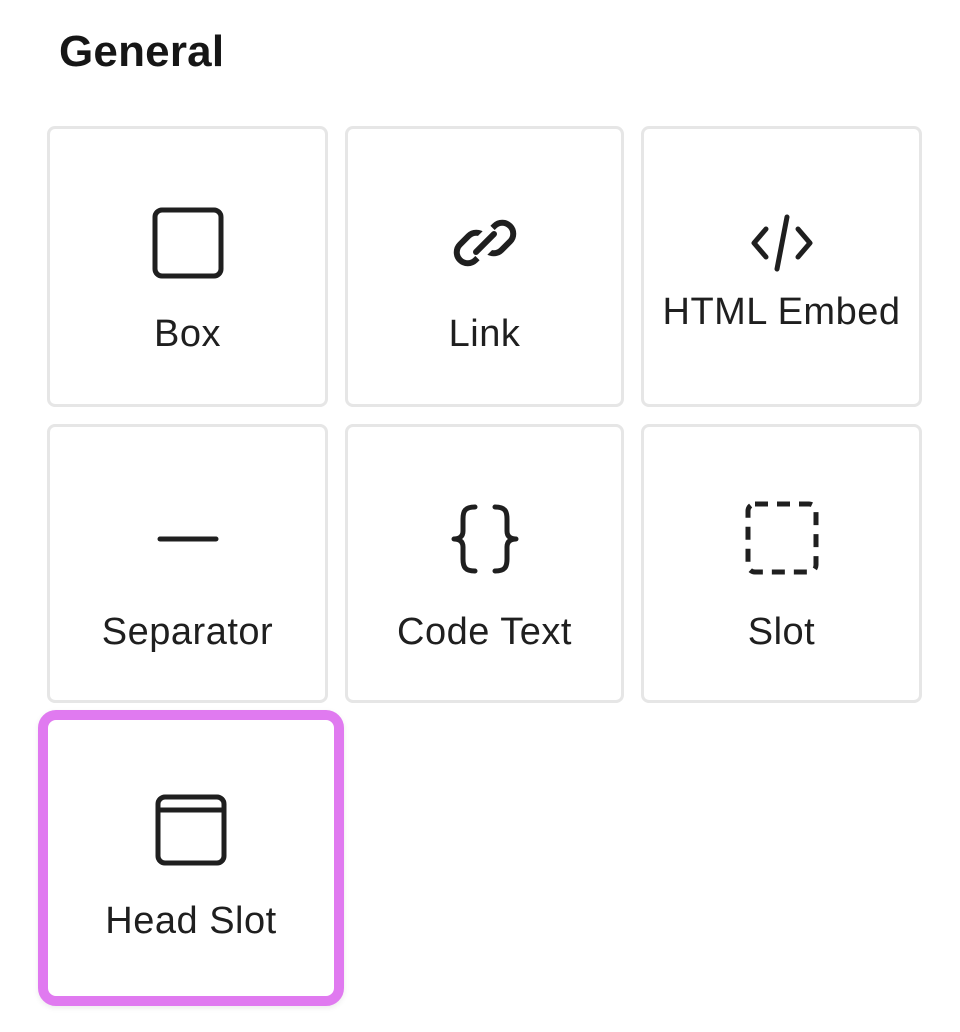  I want to click on component-tile-head-slot: Head Slot, so click(191, 858).